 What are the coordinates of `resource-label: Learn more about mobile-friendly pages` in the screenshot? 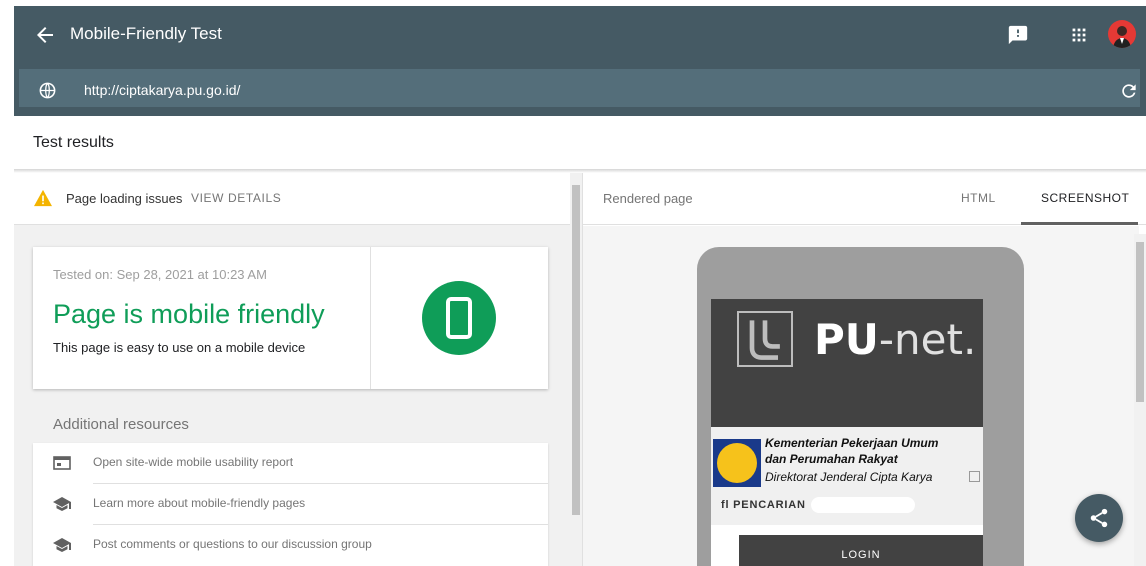 It's located at (199, 503).